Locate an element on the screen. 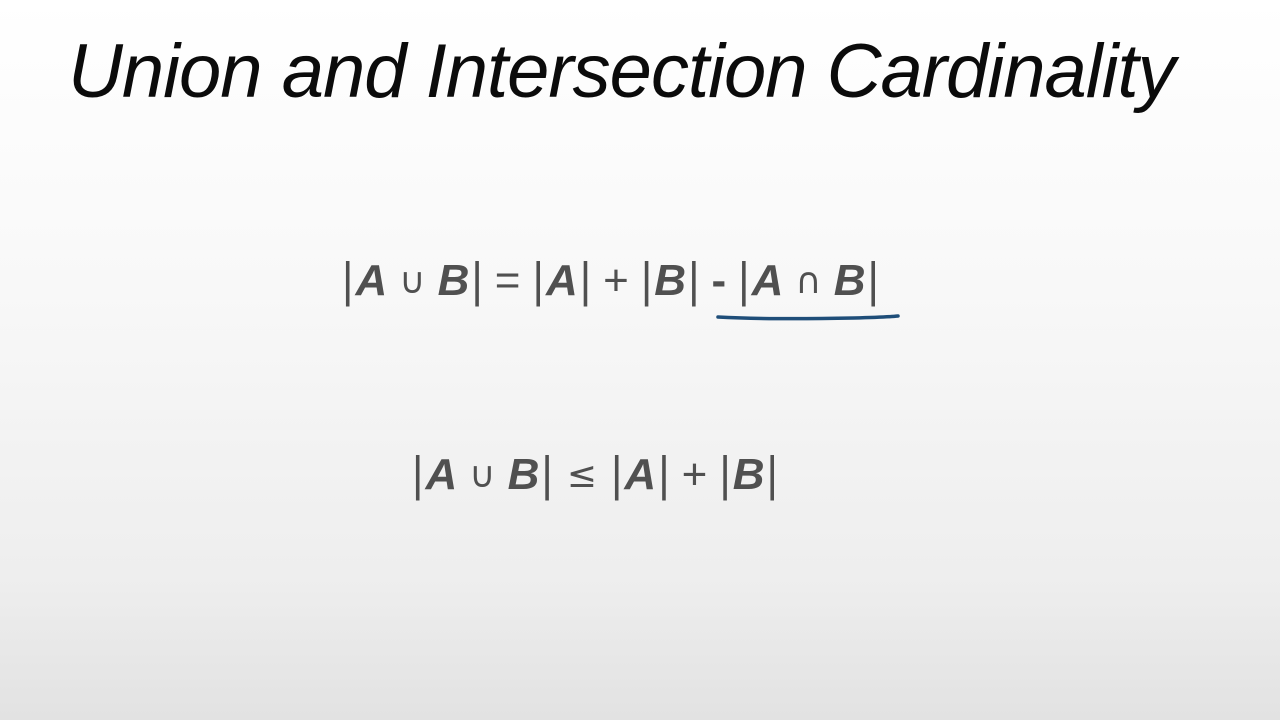 This screenshot has width=1280, height=720. minus-sign: - is located at coordinates (719, 280).